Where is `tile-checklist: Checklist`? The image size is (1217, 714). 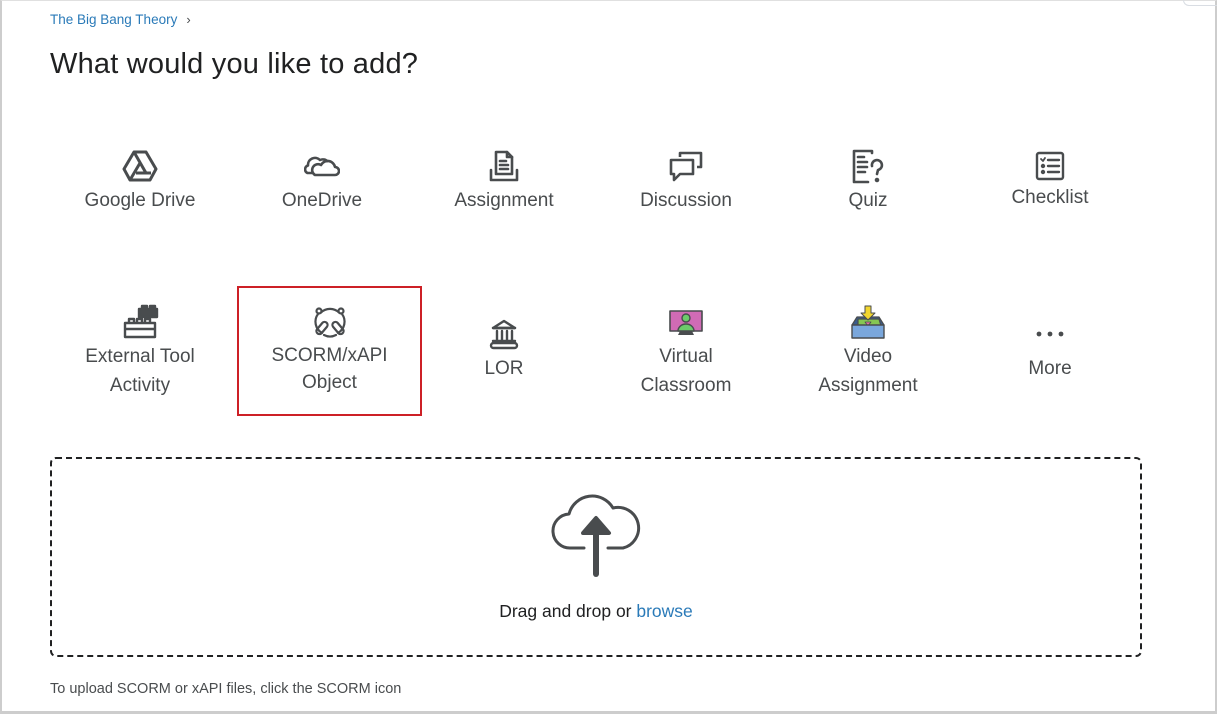
tile-checklist: Checklist is located at coordinates (1050, 179).